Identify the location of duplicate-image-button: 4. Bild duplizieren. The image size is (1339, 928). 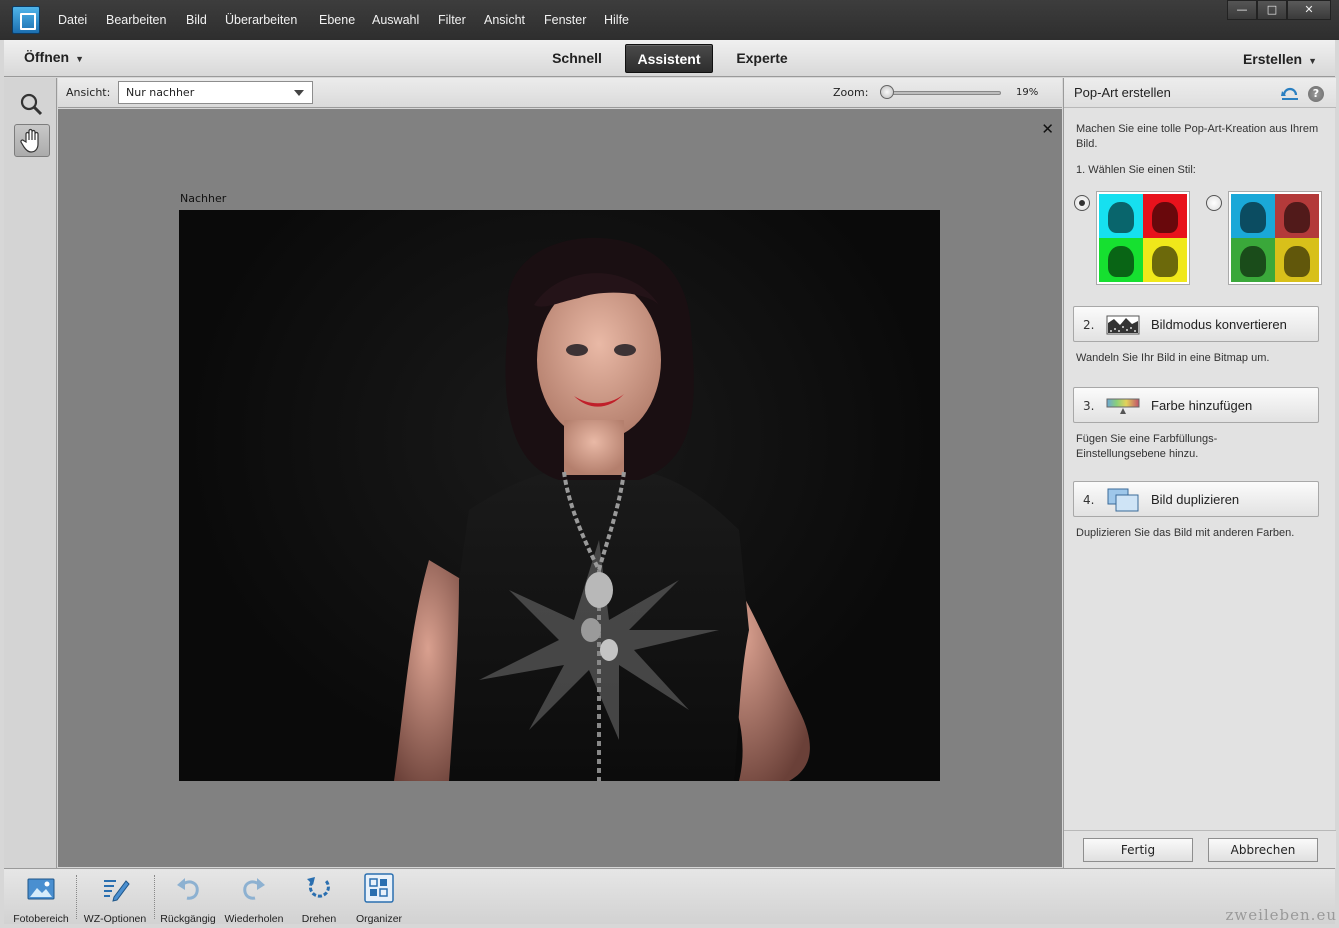
(1196, 499).